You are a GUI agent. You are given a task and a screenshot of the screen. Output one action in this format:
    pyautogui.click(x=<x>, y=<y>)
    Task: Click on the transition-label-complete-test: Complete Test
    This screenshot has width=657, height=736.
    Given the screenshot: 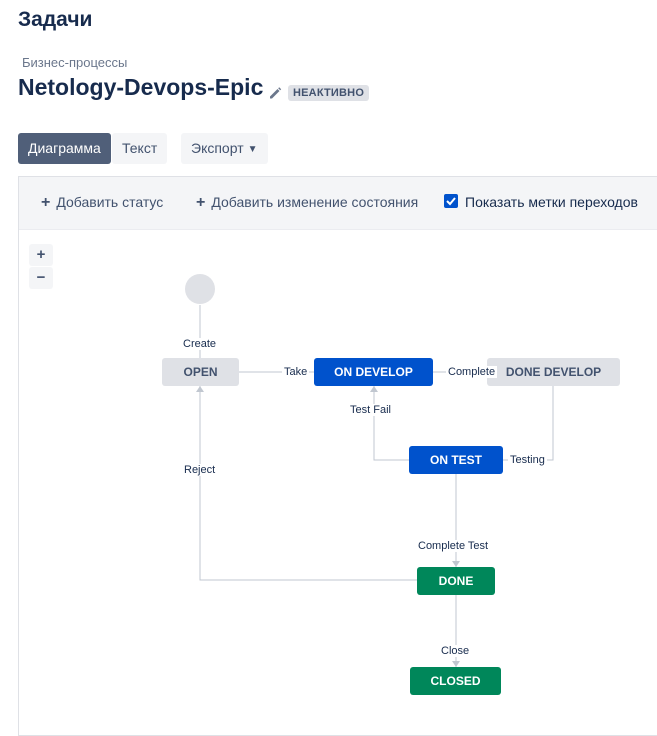 What is the action you would take?
    pyautogui.click(x=453, y=546)
    